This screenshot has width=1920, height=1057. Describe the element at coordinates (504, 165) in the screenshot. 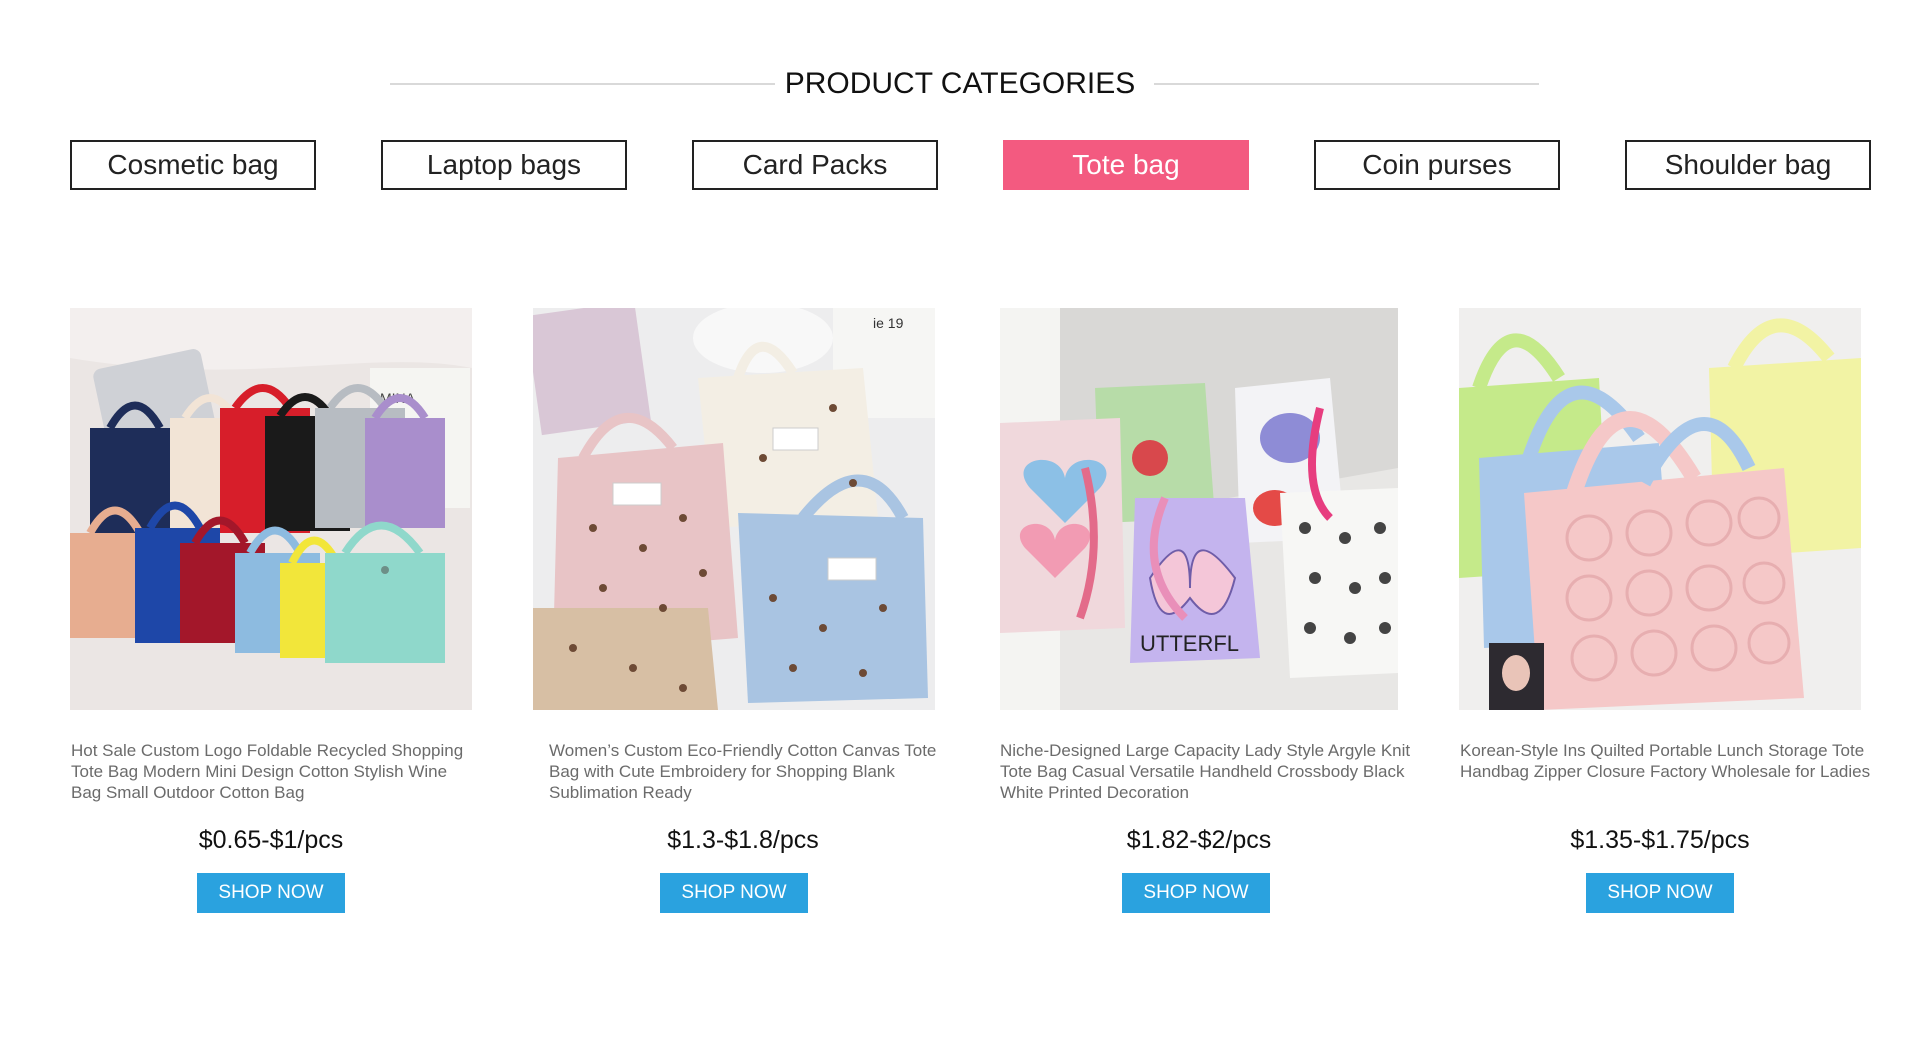

I see `tab-laptop-bags: Laptop bags` at that location.